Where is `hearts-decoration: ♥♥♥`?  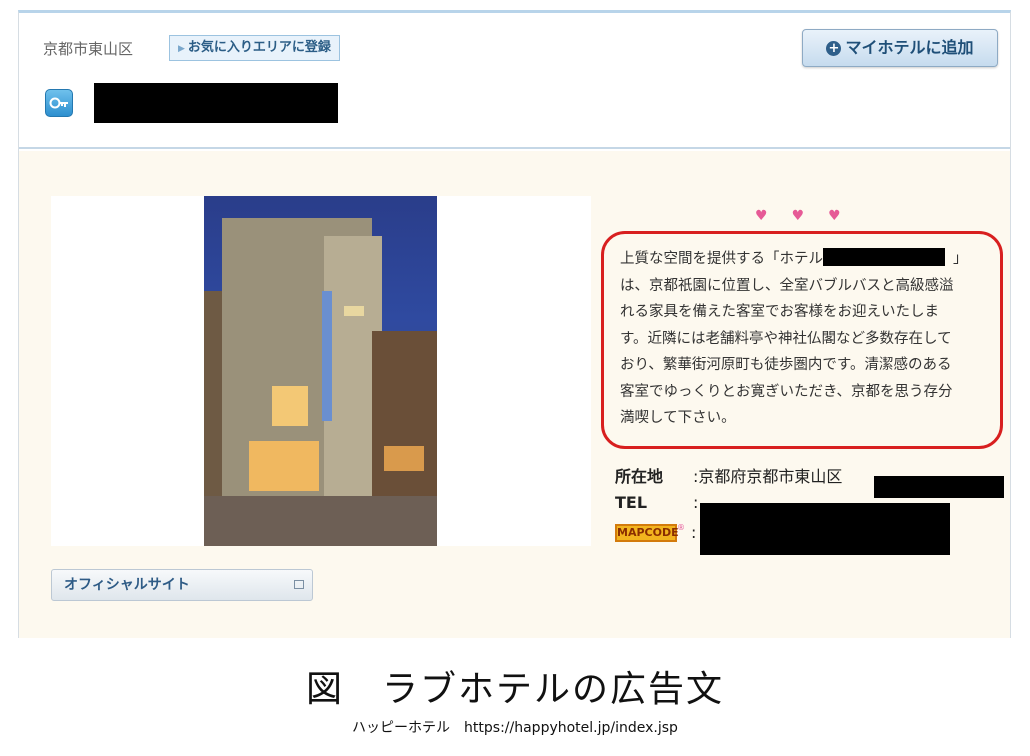 hearts-decoration: ♥♥♥ is located at coordinates (810, 216).